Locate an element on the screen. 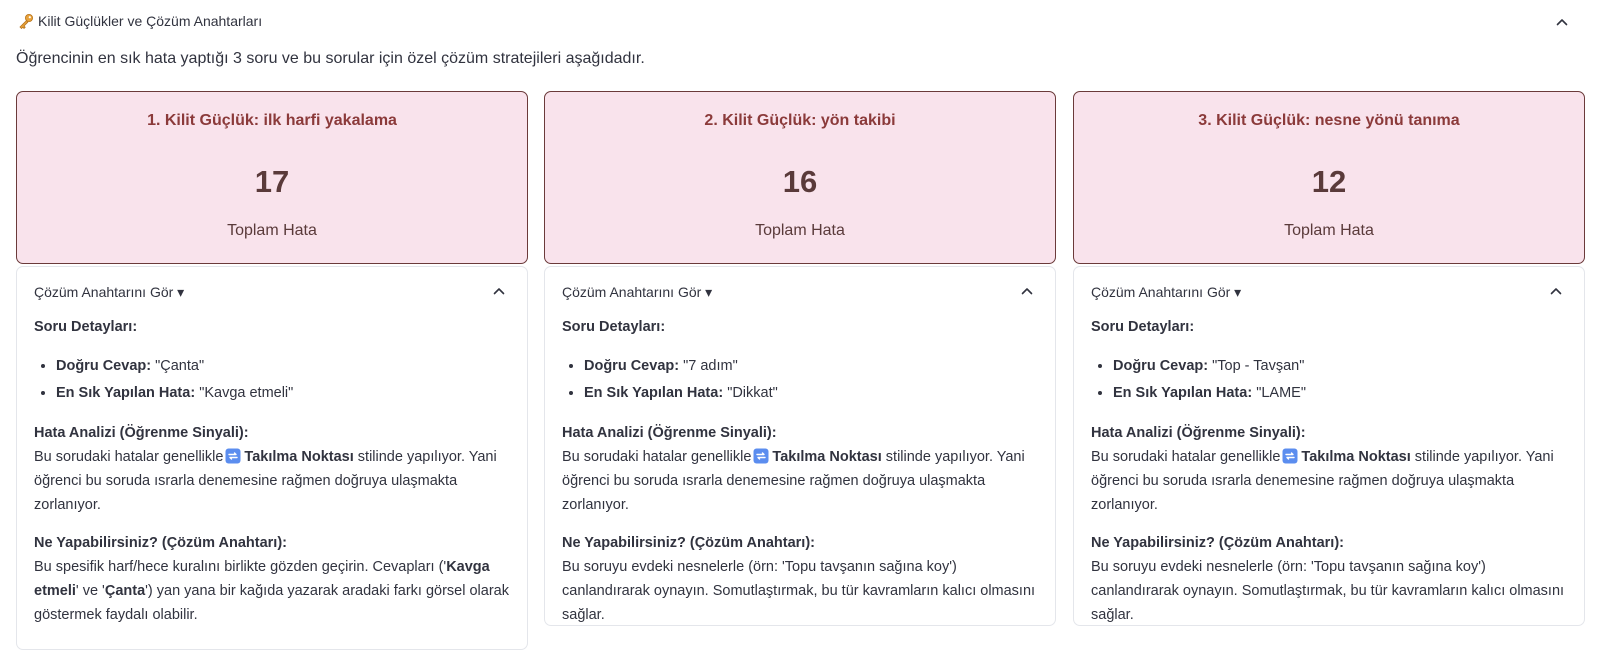 The height and width of the screenshot is (656, 1600). card-title: 2. Kilit Güçlük: yön takibi is located at coordinates (800, 120).